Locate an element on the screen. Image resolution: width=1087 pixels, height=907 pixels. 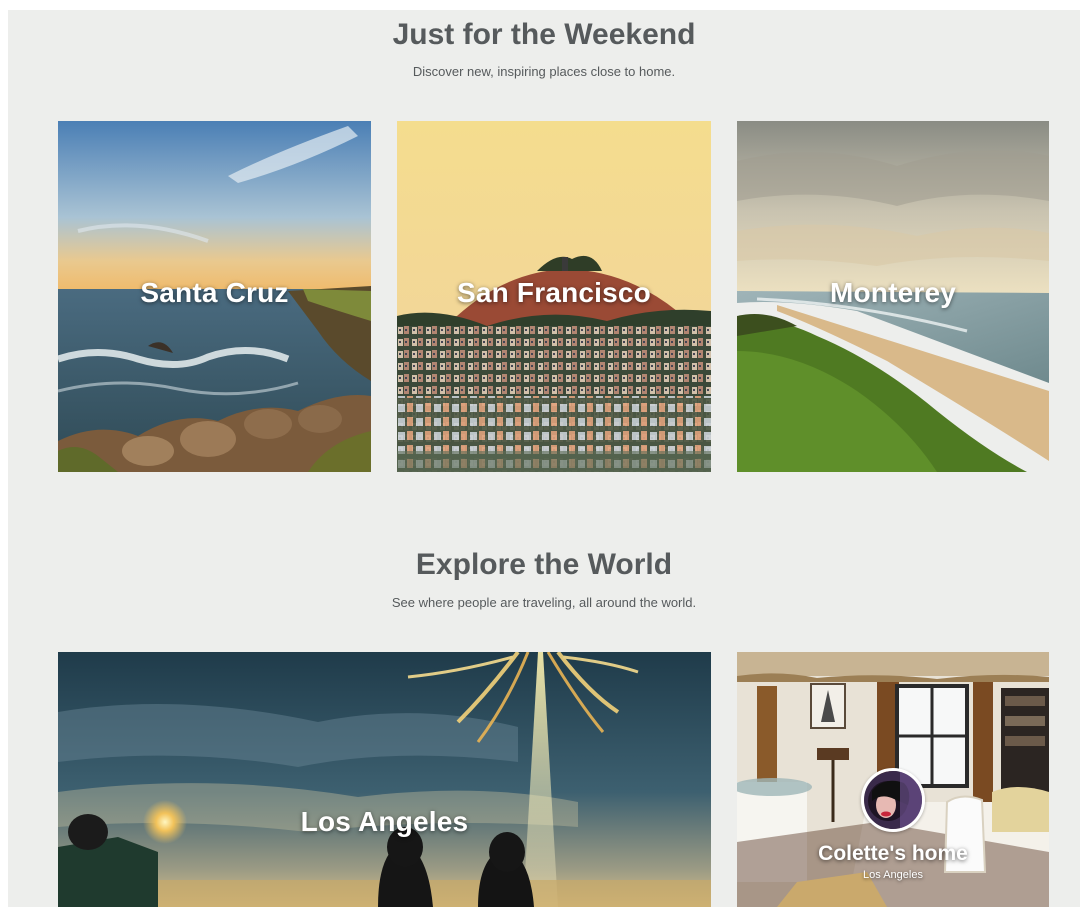
destination-card-monterey: Monterey is located at coordinates (893, 296).